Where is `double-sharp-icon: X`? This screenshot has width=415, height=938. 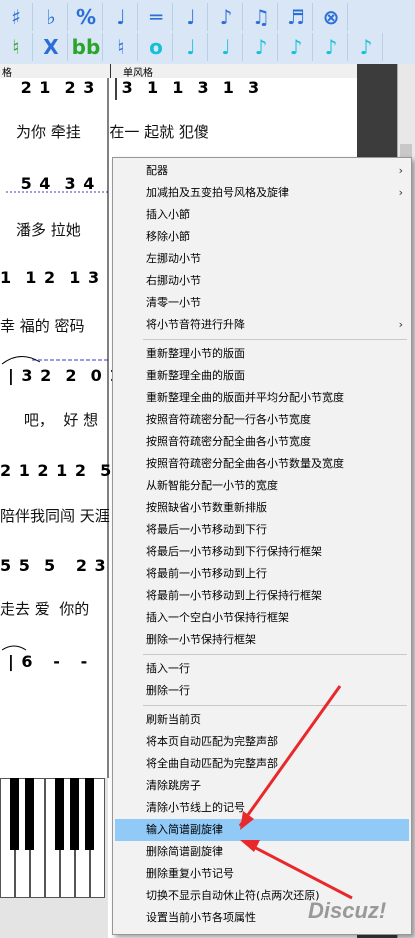 double-sharp-icon: X is located at coordinates (51, 47).